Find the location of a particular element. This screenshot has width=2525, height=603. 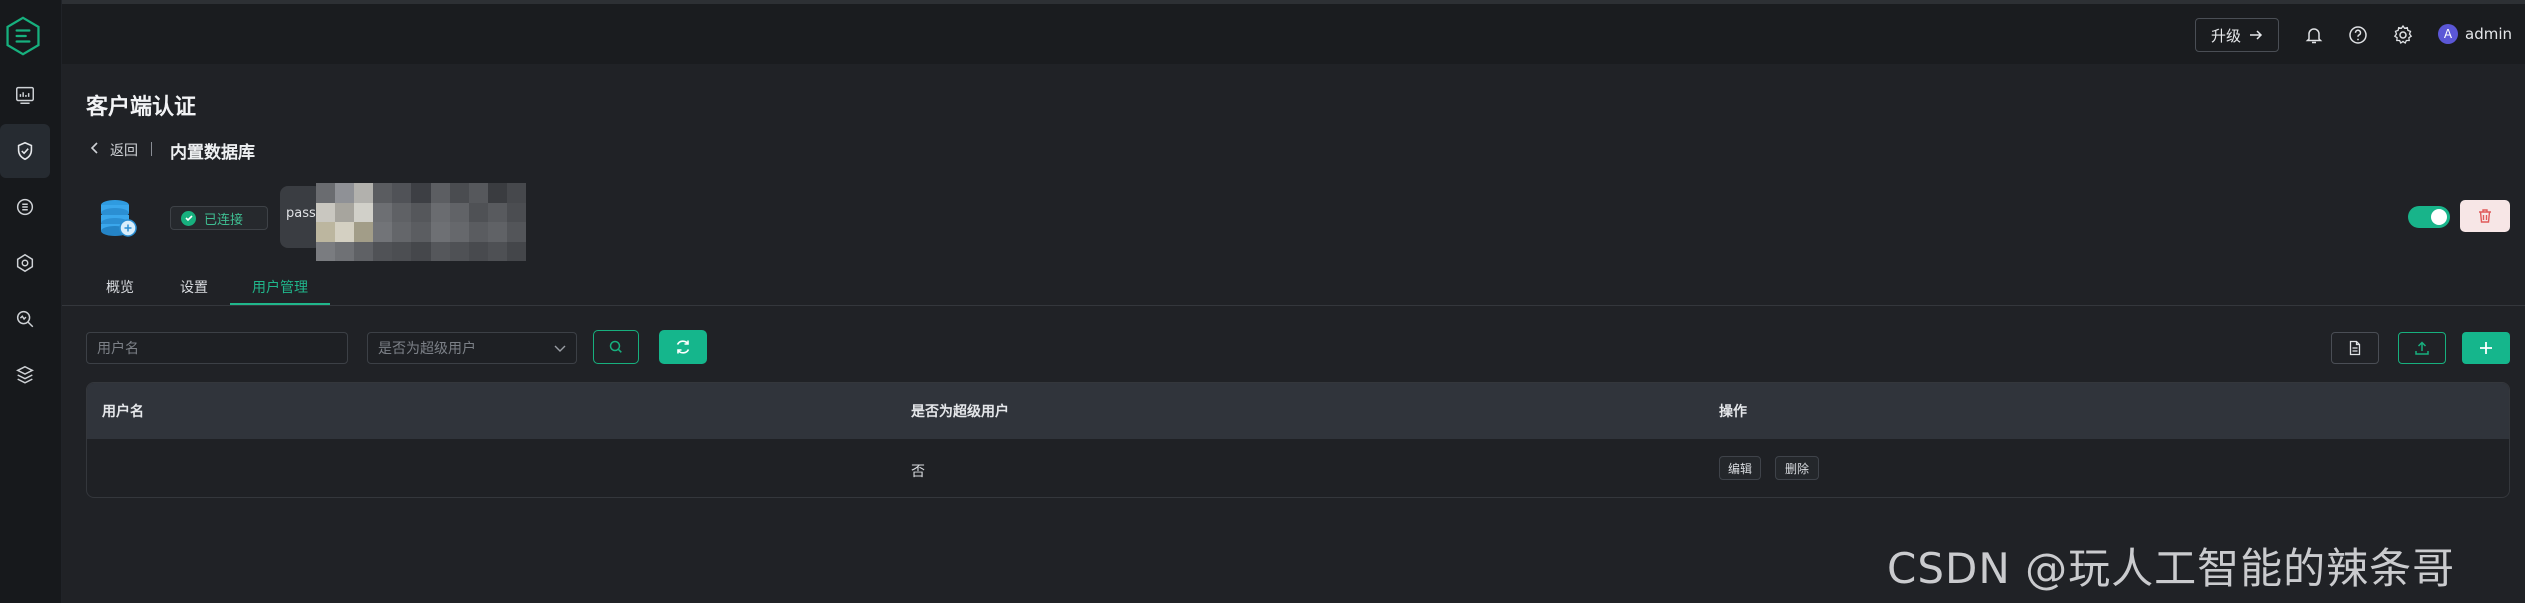

add-user-button is located at coordinates (2486, 348).